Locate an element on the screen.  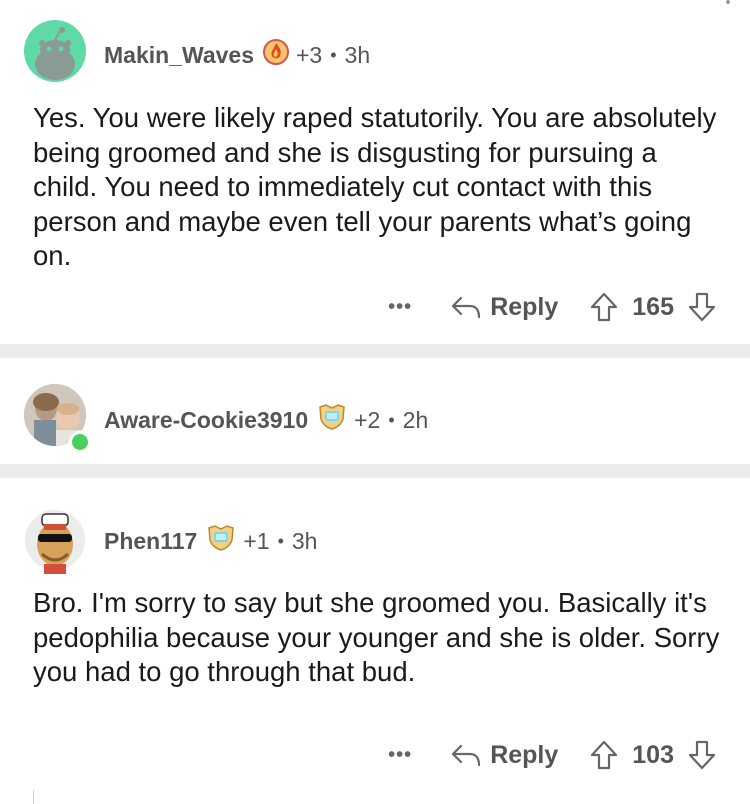
username: Makin_Waves is located at coordinates (179, 55).